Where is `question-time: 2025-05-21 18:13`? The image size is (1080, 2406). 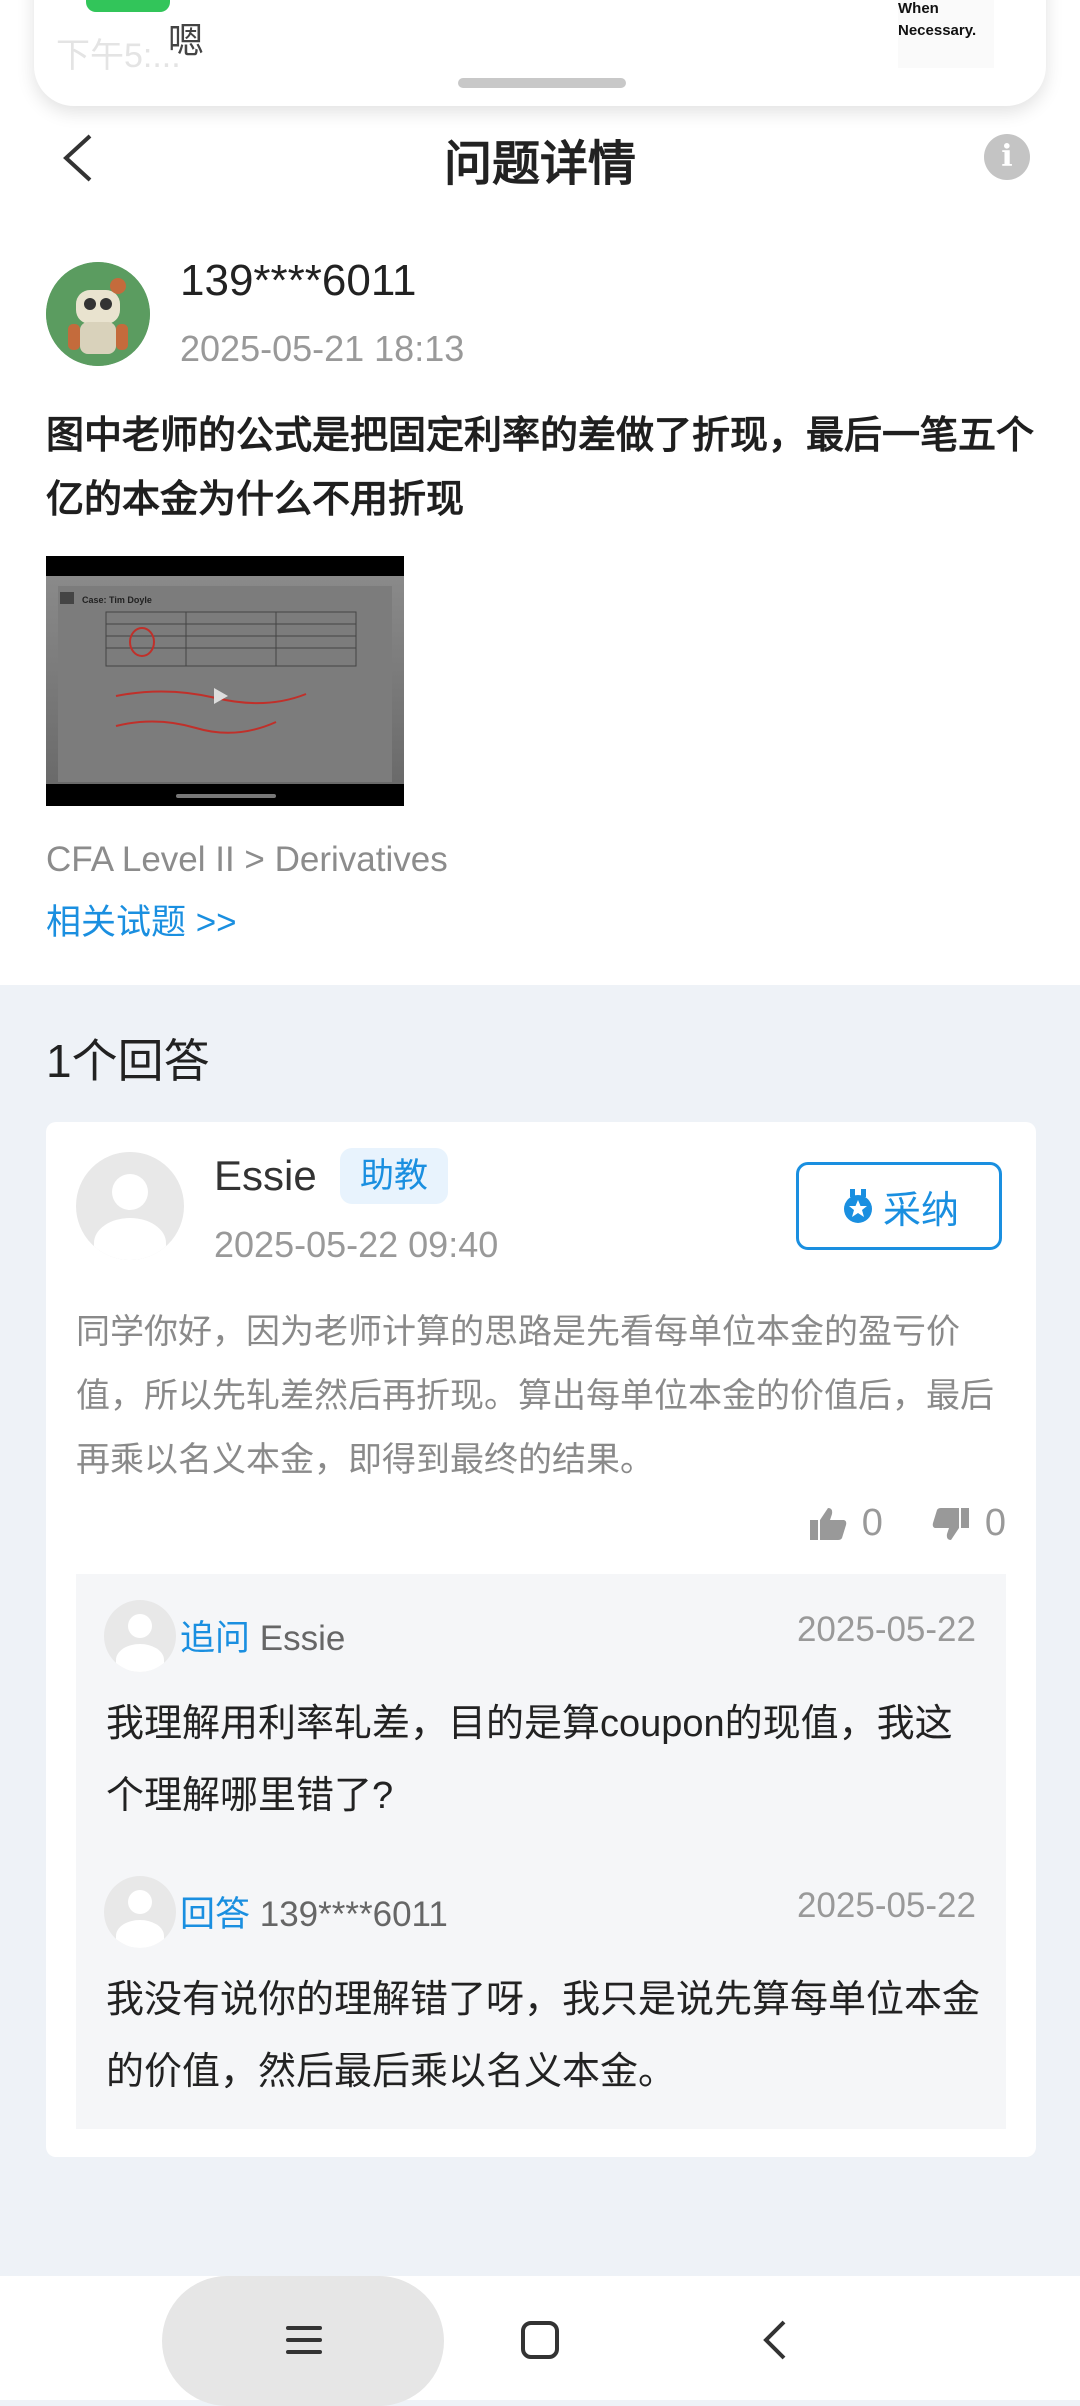
question-time: 2025-05-21 18:13 is located at coordinates (322, 348).